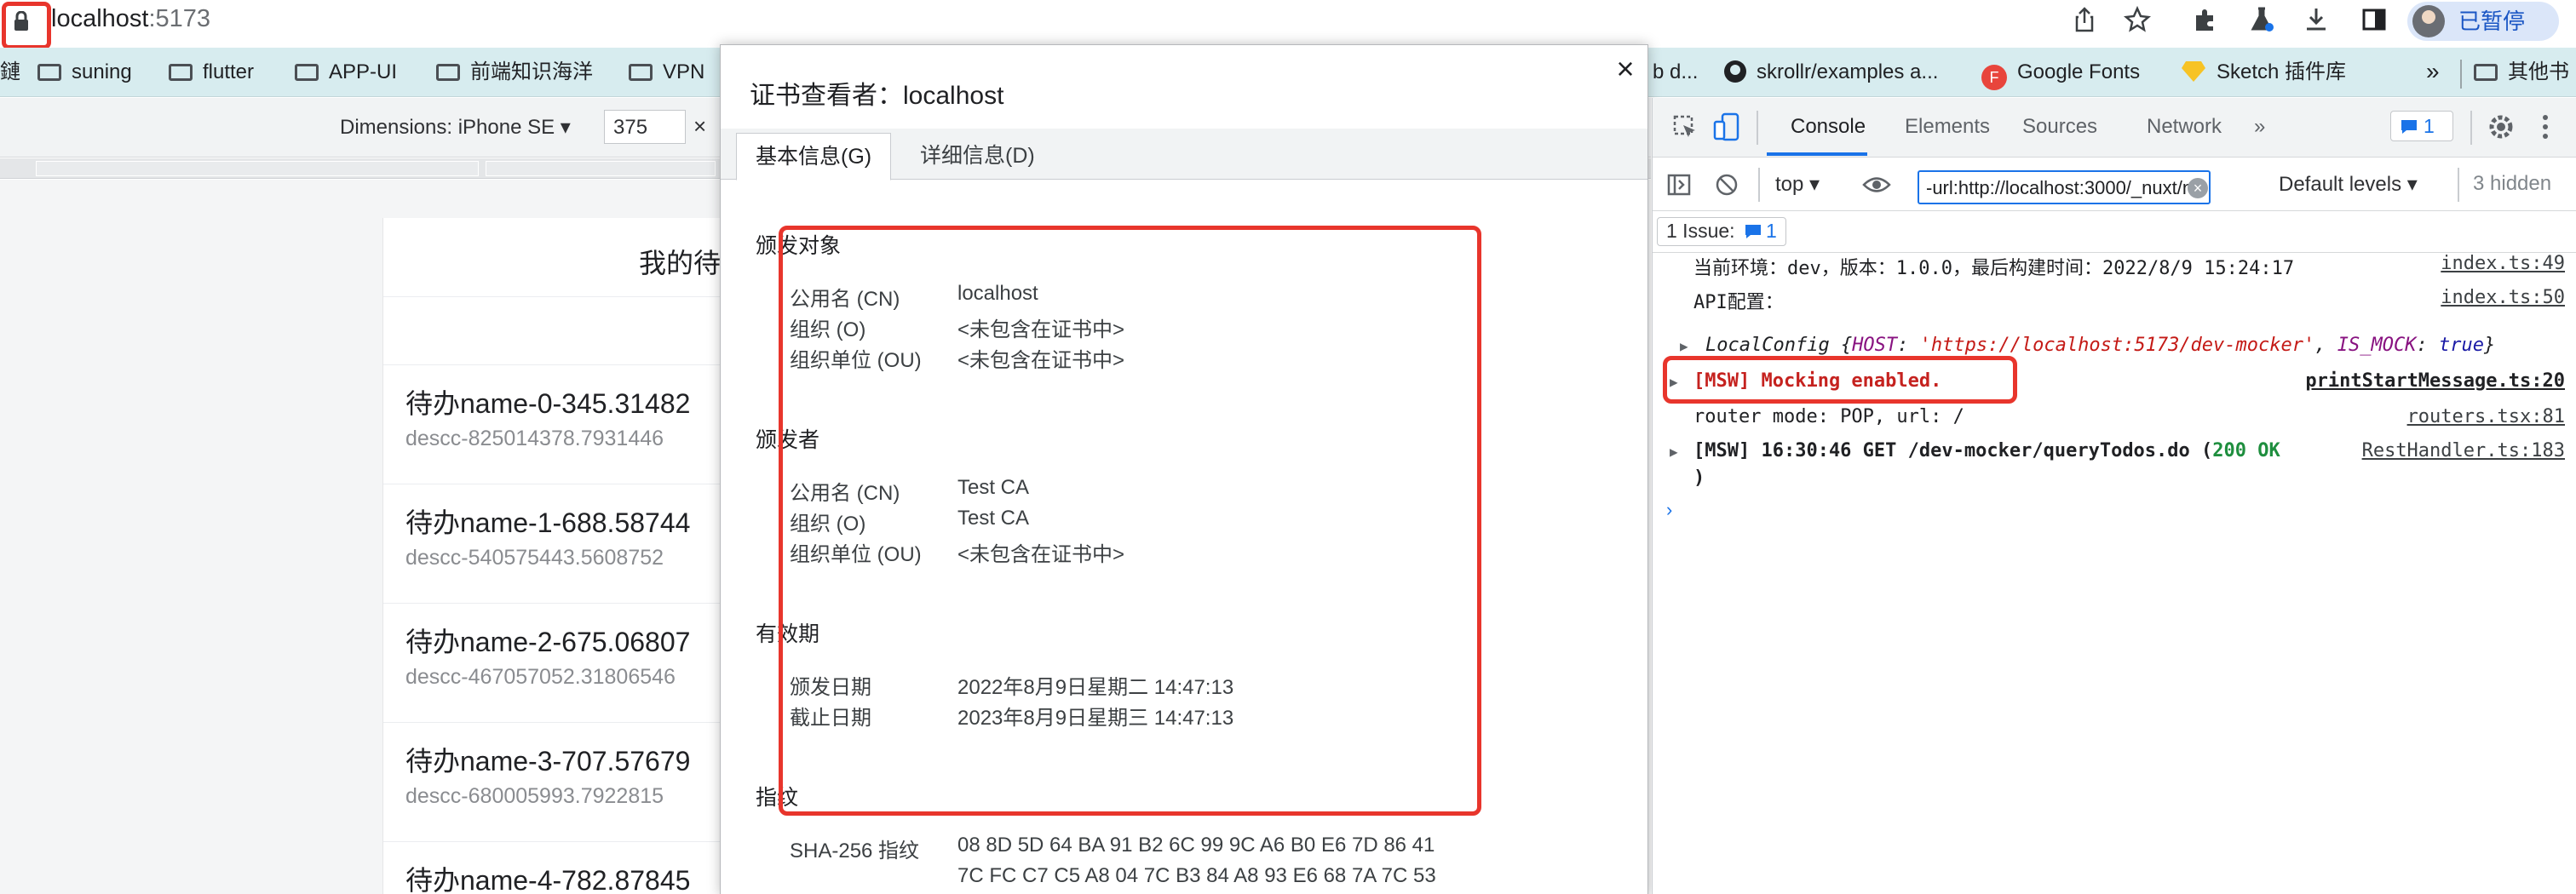 The height and width of the screenshot is (894, 2576). I want to click on profile-label: 已暂停, so click(2492, 21).